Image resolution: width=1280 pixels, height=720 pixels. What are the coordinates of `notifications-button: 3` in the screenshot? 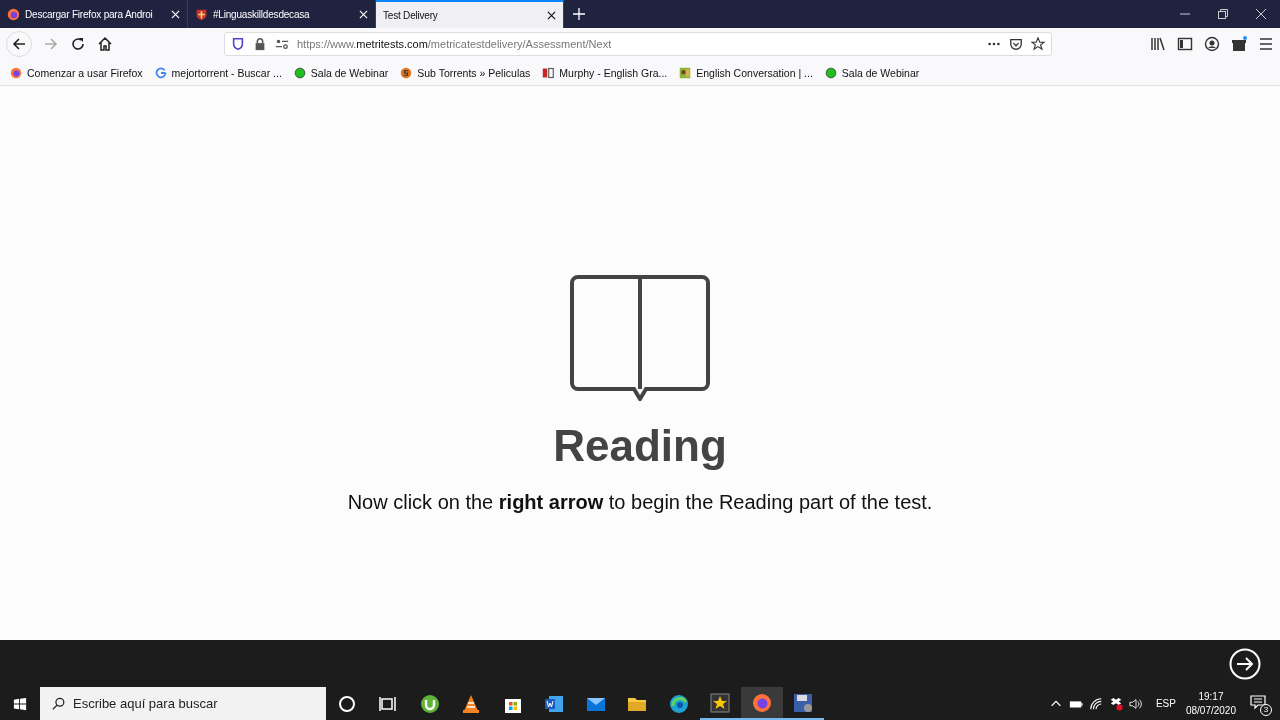 It's located at (1260, 703).